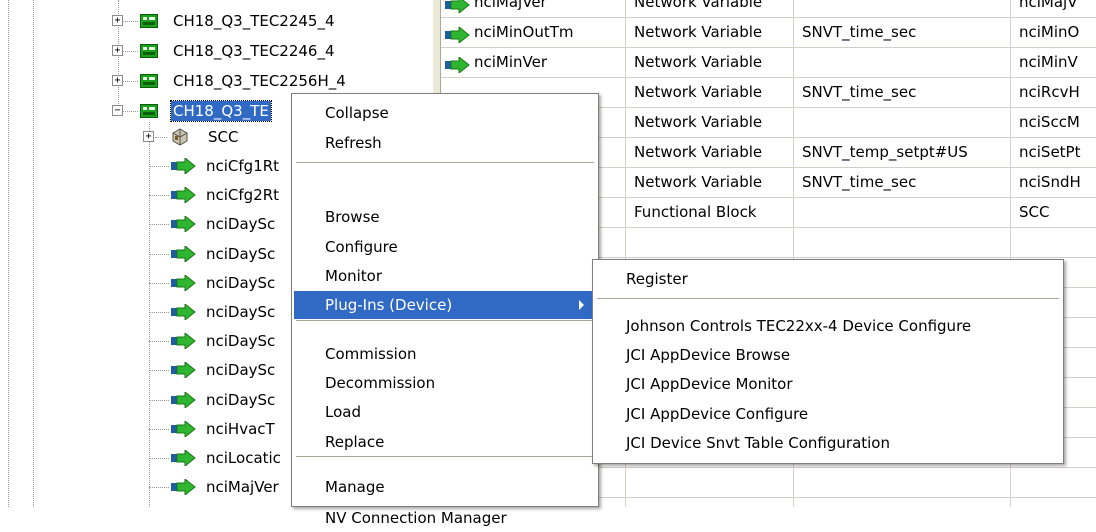 The width and height of the screenshot is (1096, 532). Describe the element at coordinates (243, 458) in the screenshot. I see `tree-variable-item: nciLocatic` at that location.